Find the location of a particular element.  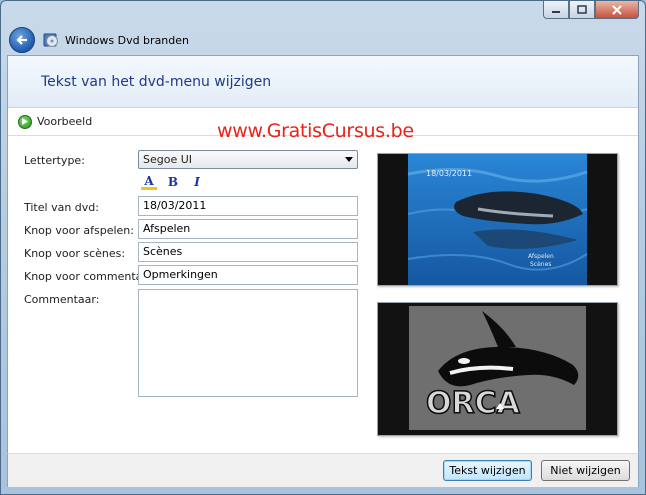

page-header: Tekst van het dvd-menu wijzigen is located at coordinates (323, 82).